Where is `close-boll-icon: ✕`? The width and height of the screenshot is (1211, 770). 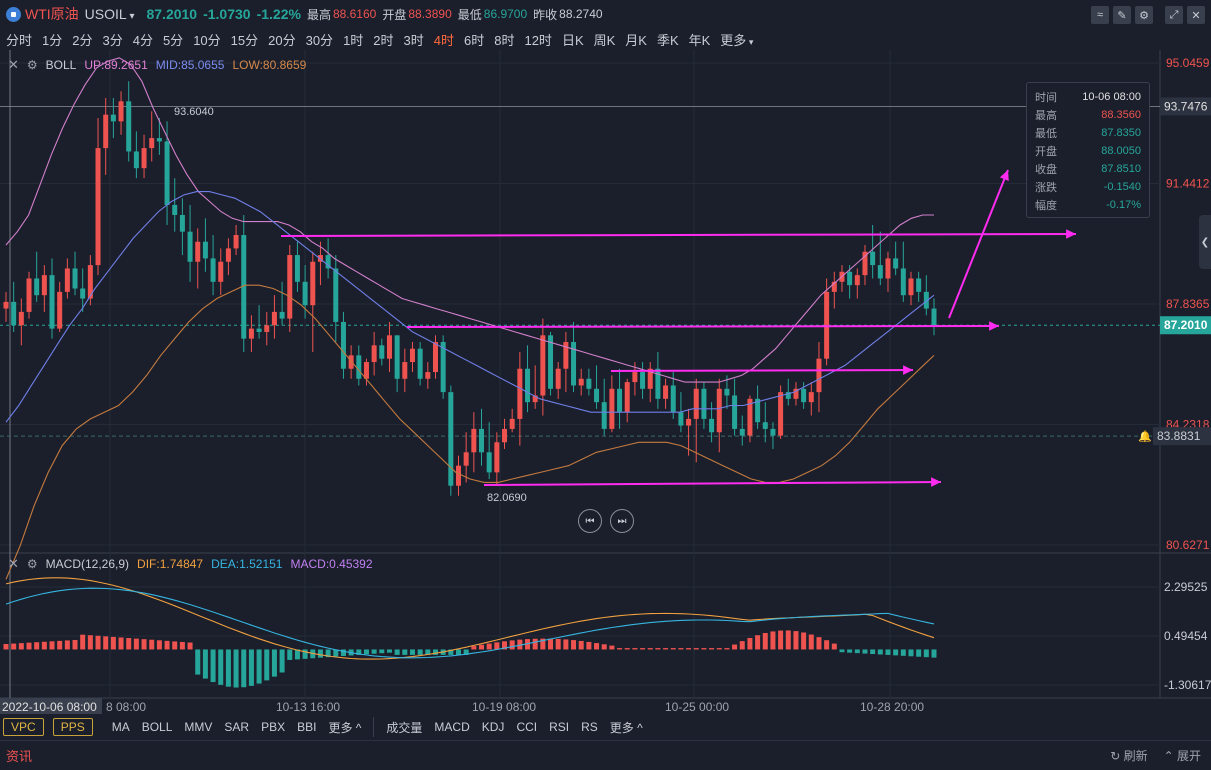
close-boll-icon: ✕ is located at coordinates (13, 65).